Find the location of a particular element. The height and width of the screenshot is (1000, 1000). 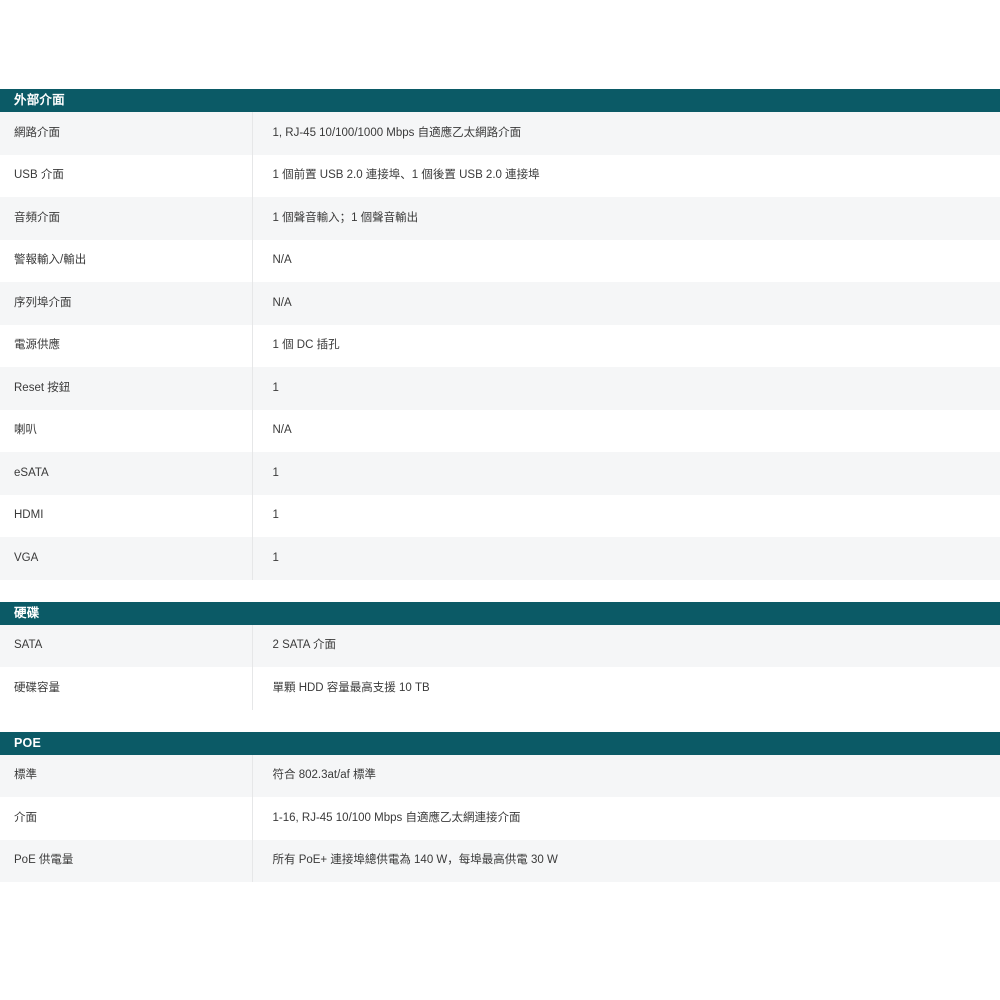

spec-value: 2 SATA 介面 is located at coordinates (304, 645).